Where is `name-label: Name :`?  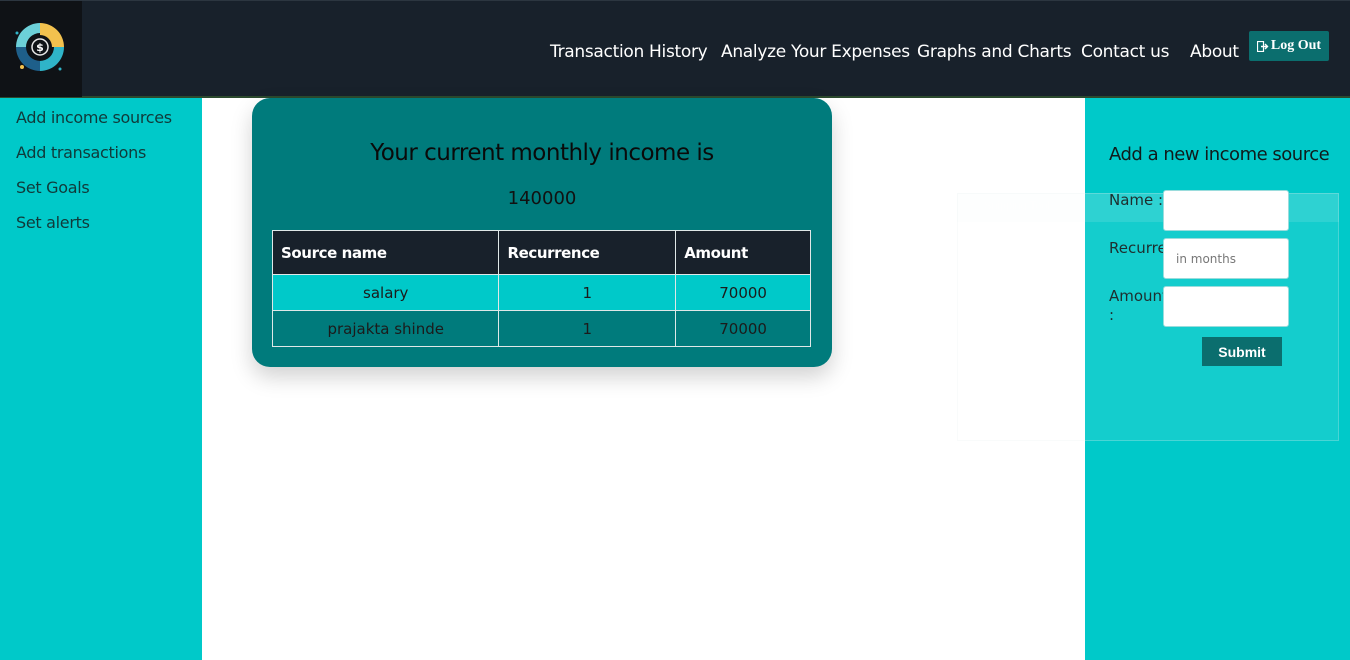
name-label: Name : is located at coordinates (1136, 200).